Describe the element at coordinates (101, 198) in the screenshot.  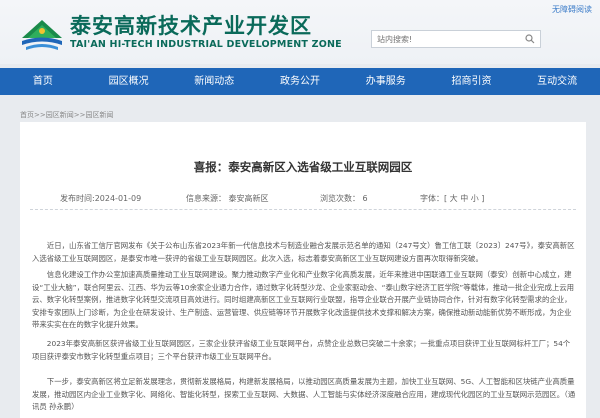
I see `publish-date: 发布时间:2024-01-09` at that location.